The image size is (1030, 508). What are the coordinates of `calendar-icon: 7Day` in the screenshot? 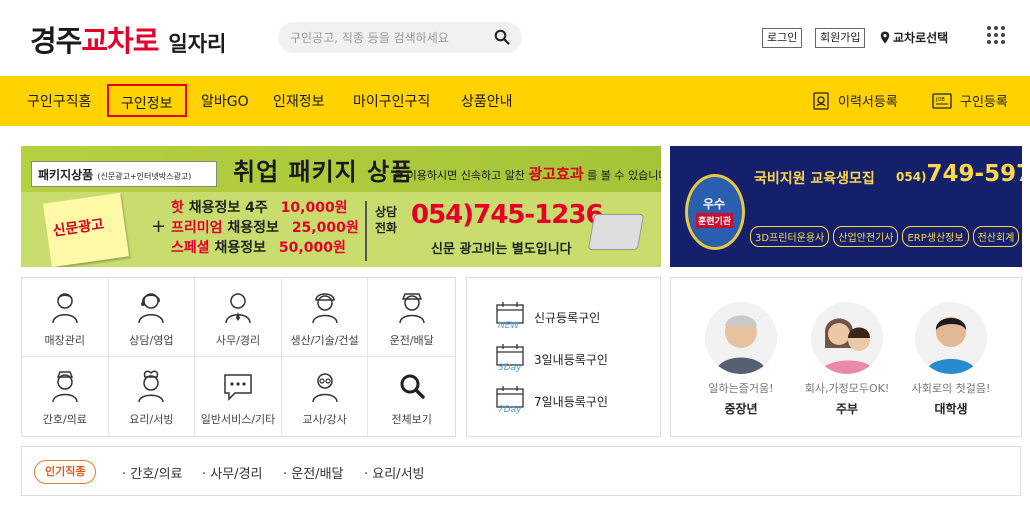 It's located at (511, 401).